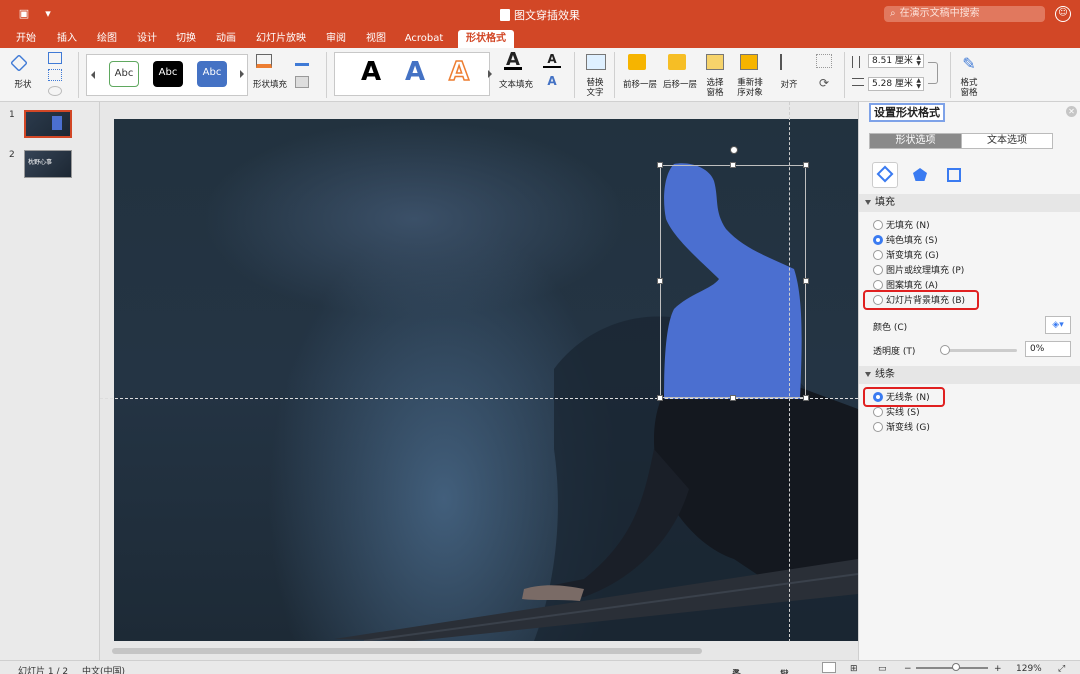 This screenshot has width=1080, height=674. I want to click on resize-handle-top-right, so click(806, 165).